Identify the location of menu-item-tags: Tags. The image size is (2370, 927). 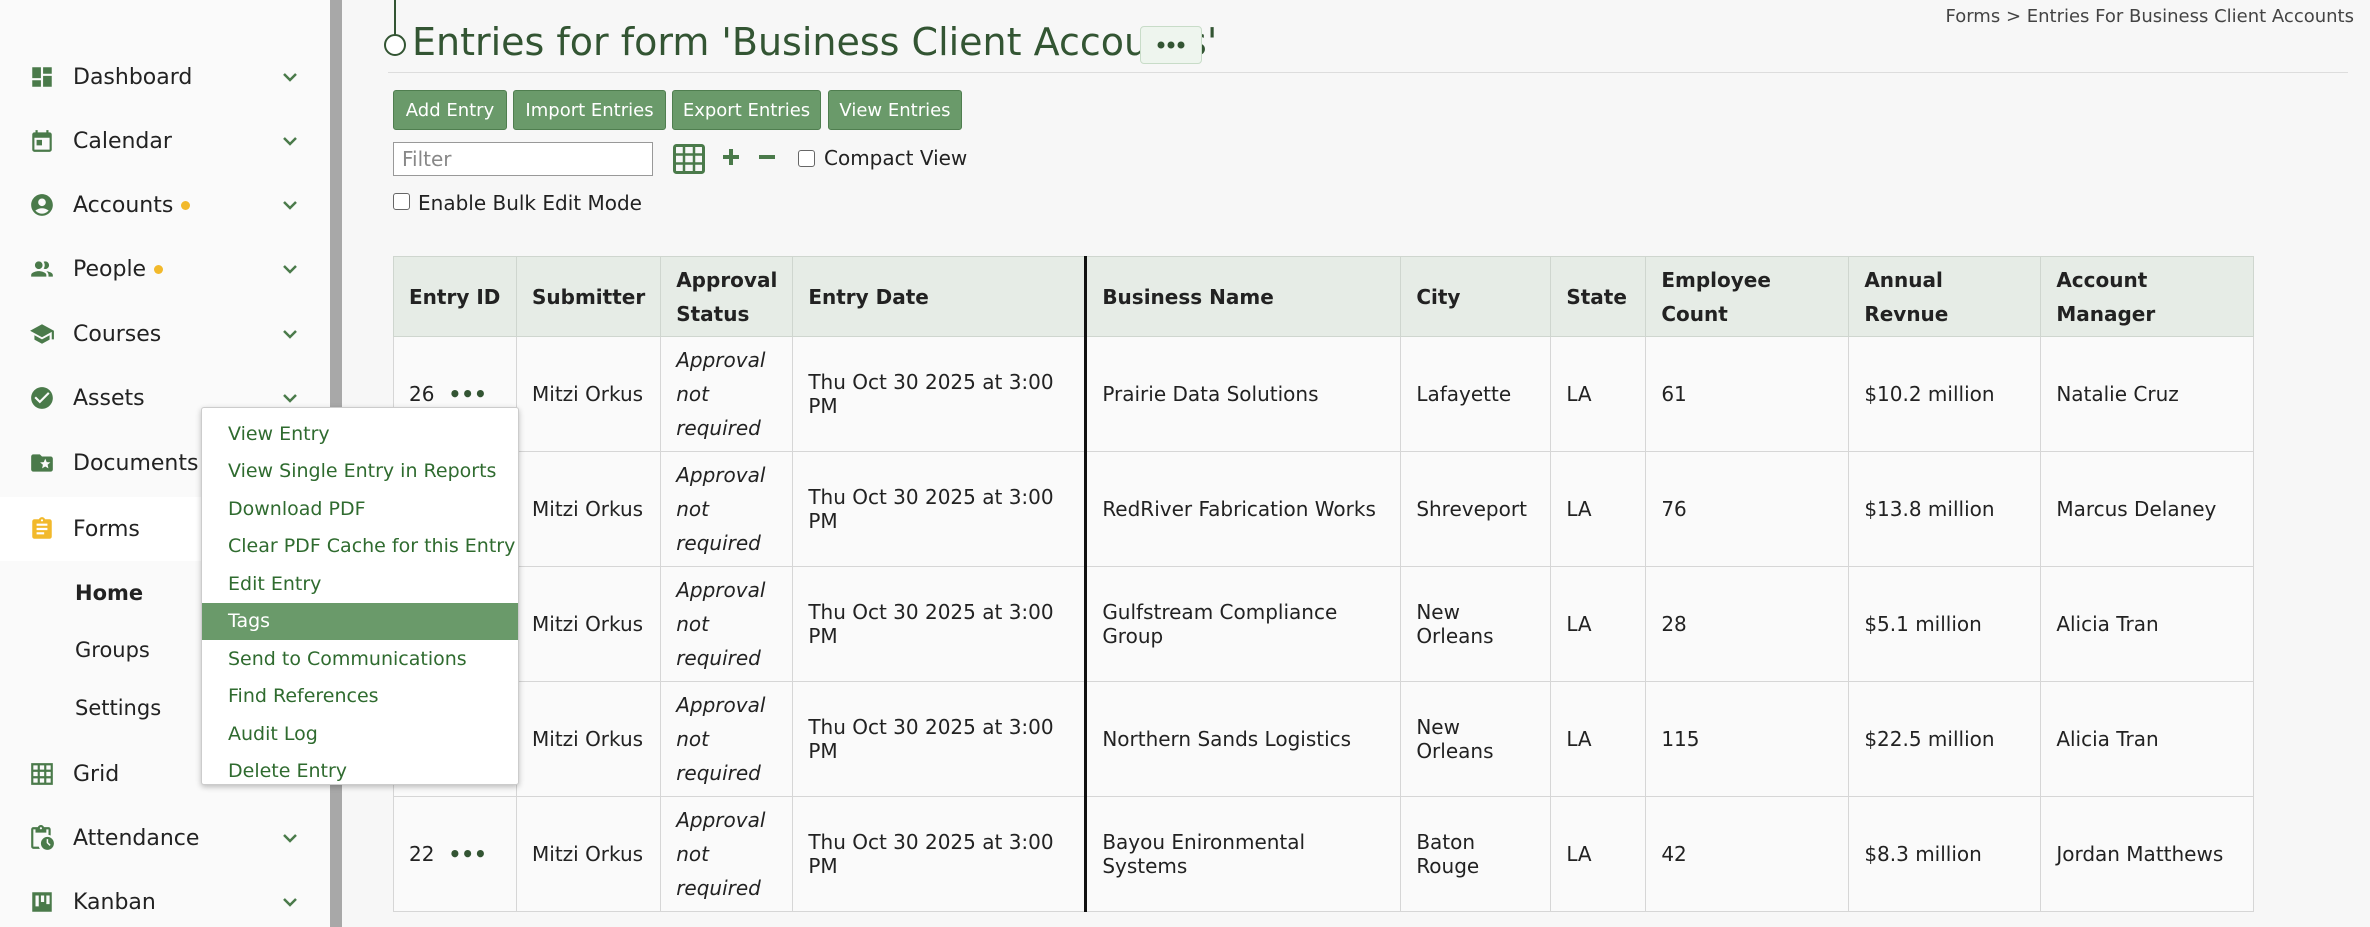
(360, 621).